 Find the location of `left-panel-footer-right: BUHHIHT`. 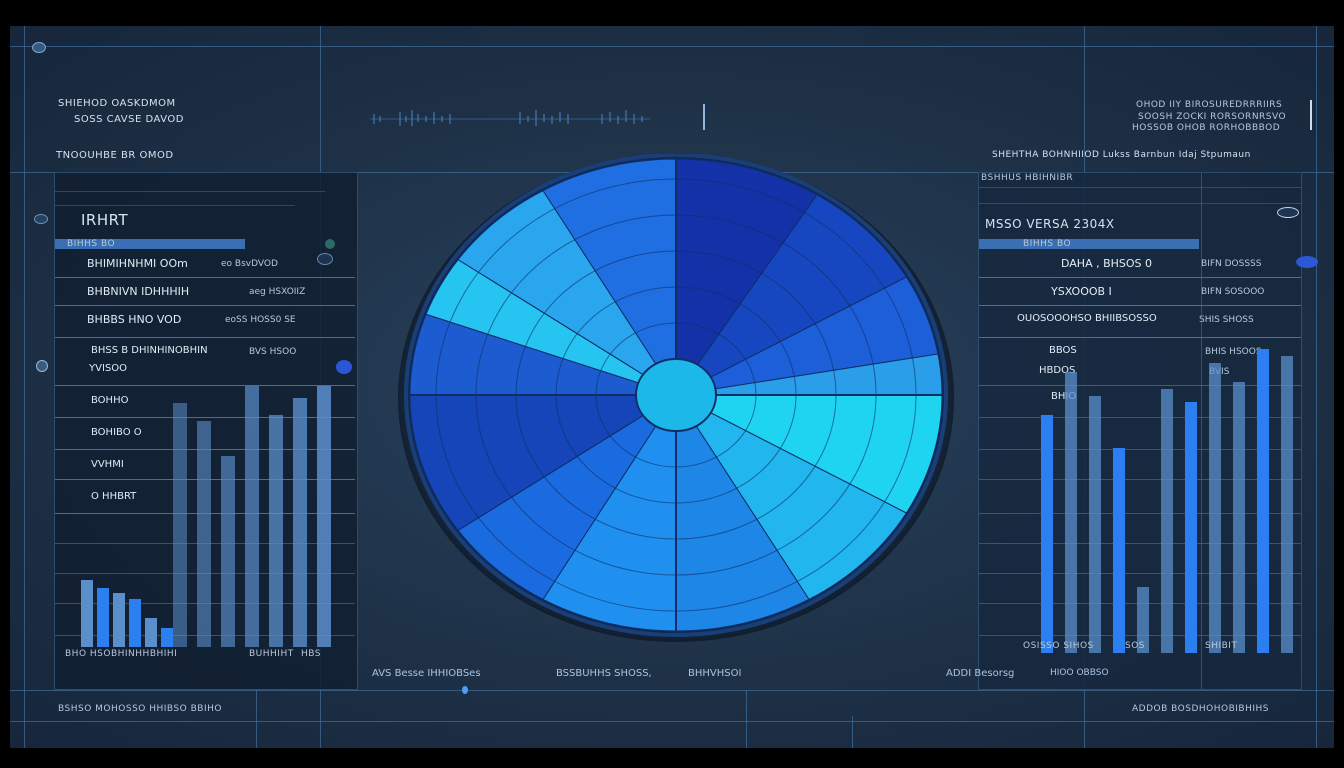

left-panel-footer-right: BUHHIHT is located at coordinates (271, 654).